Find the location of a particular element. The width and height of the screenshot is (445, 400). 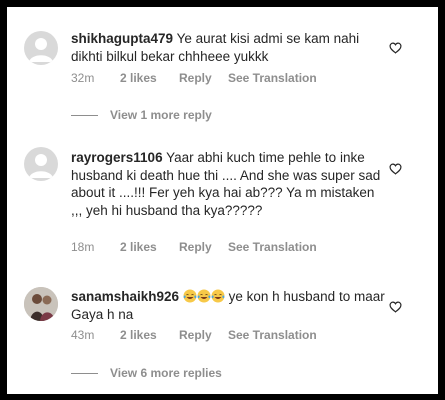

view-more-replies-button: View 6 more replies is located at coordinates (146, 373).